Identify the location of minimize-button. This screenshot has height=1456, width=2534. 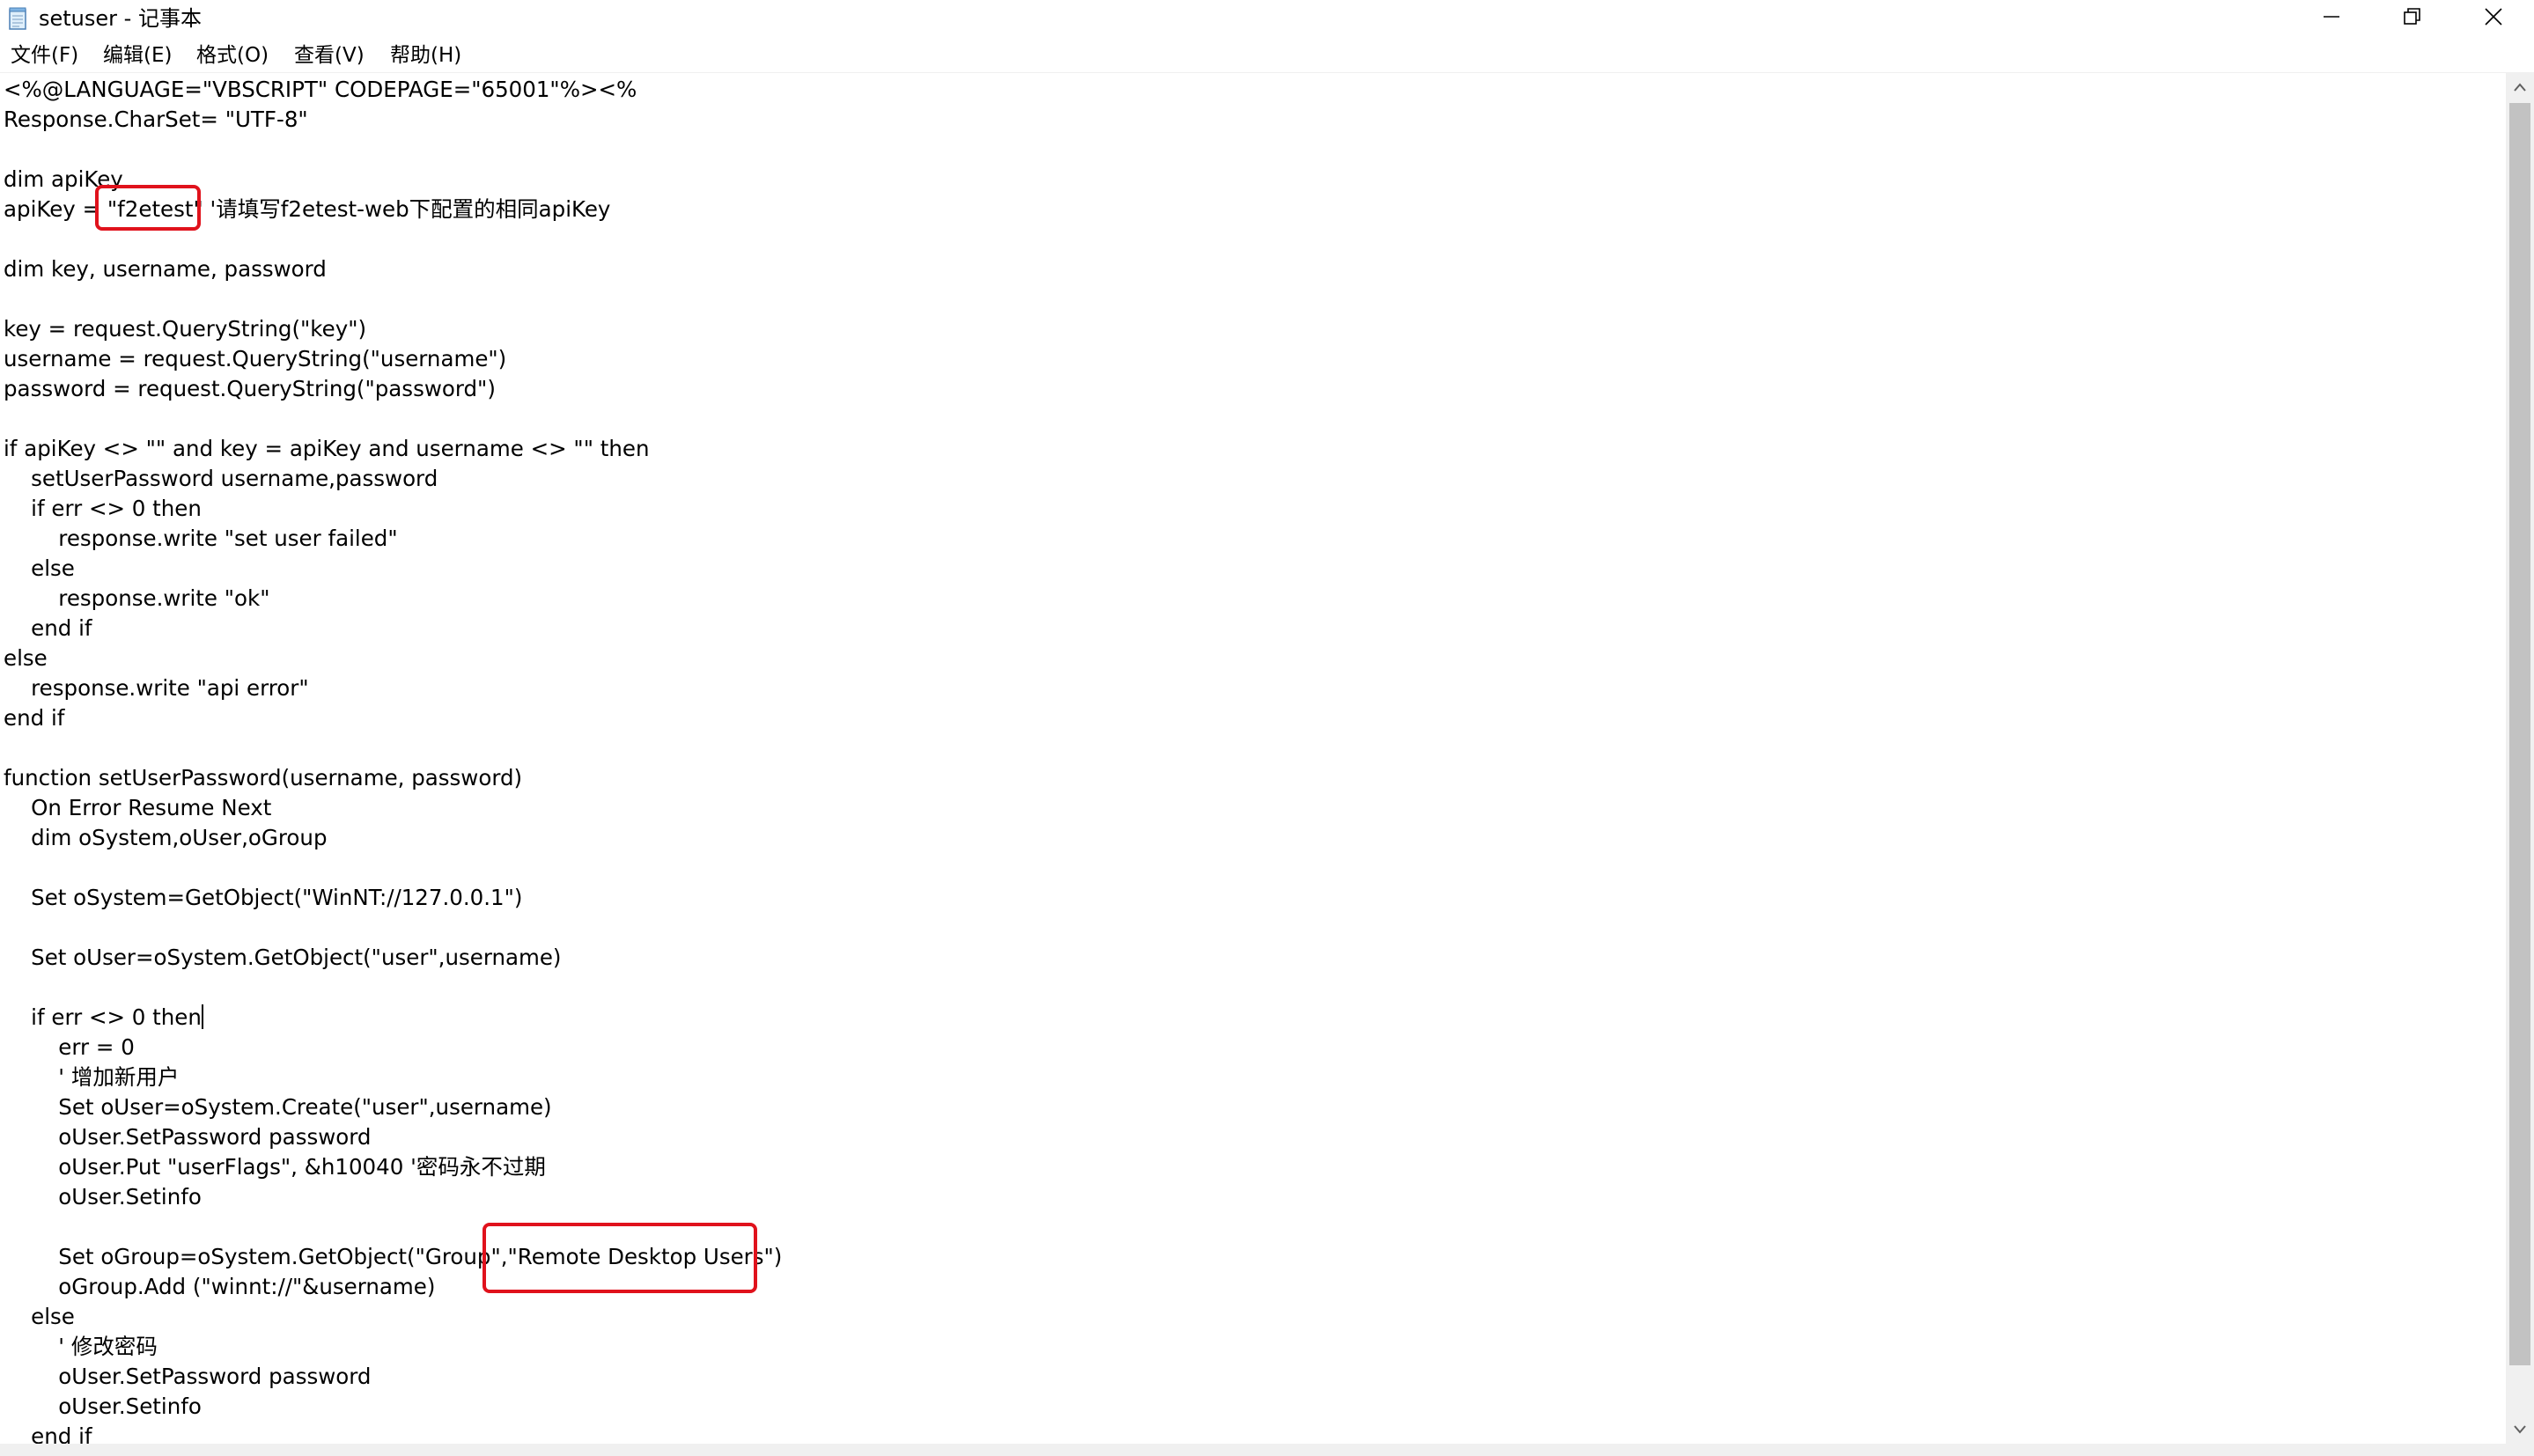
(2331, 18).